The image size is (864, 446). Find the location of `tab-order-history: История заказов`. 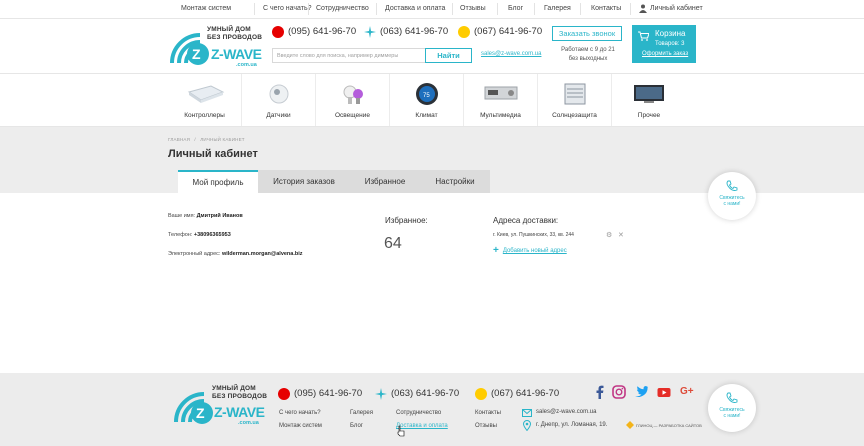

tab-order-history: История заказов is located at coordinates (304, 181).